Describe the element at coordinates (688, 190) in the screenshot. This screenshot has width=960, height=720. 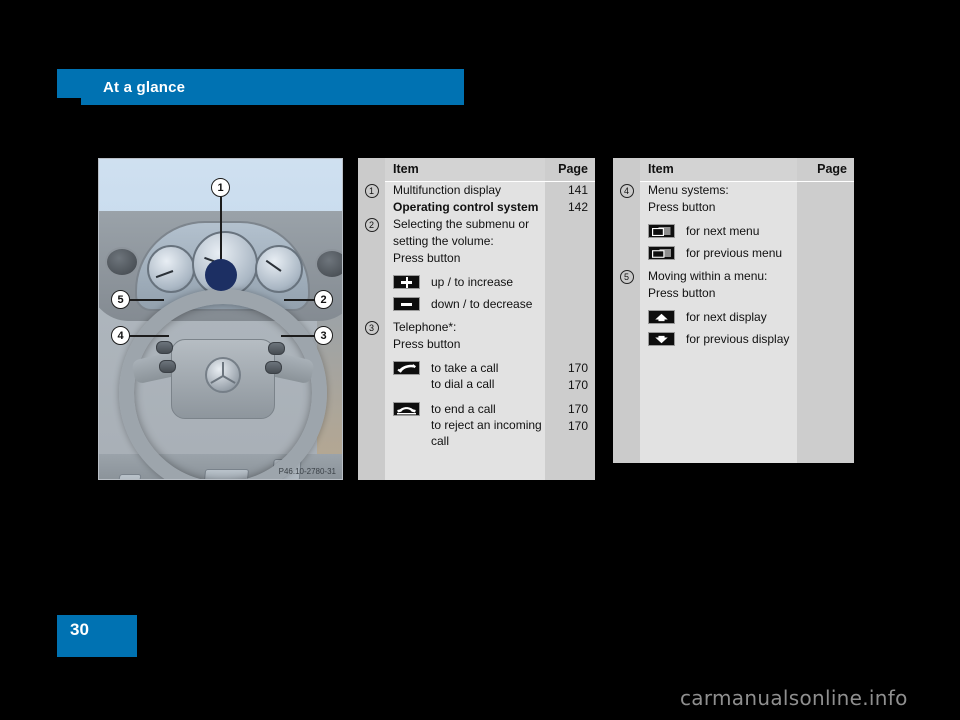
I see `row-item-text: Menu systems:` at that location.